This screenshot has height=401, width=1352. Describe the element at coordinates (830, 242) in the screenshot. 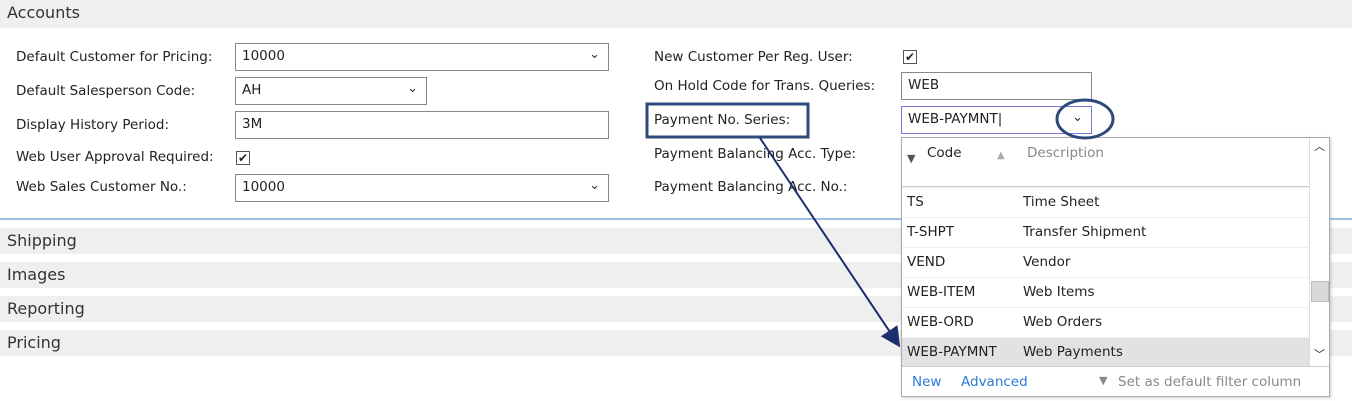

I see `annotation-arrow` at that location.